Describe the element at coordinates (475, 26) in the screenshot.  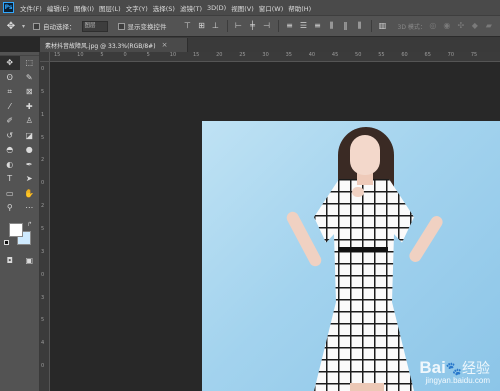
I see `3d-slide-icon: ◆` at that location.